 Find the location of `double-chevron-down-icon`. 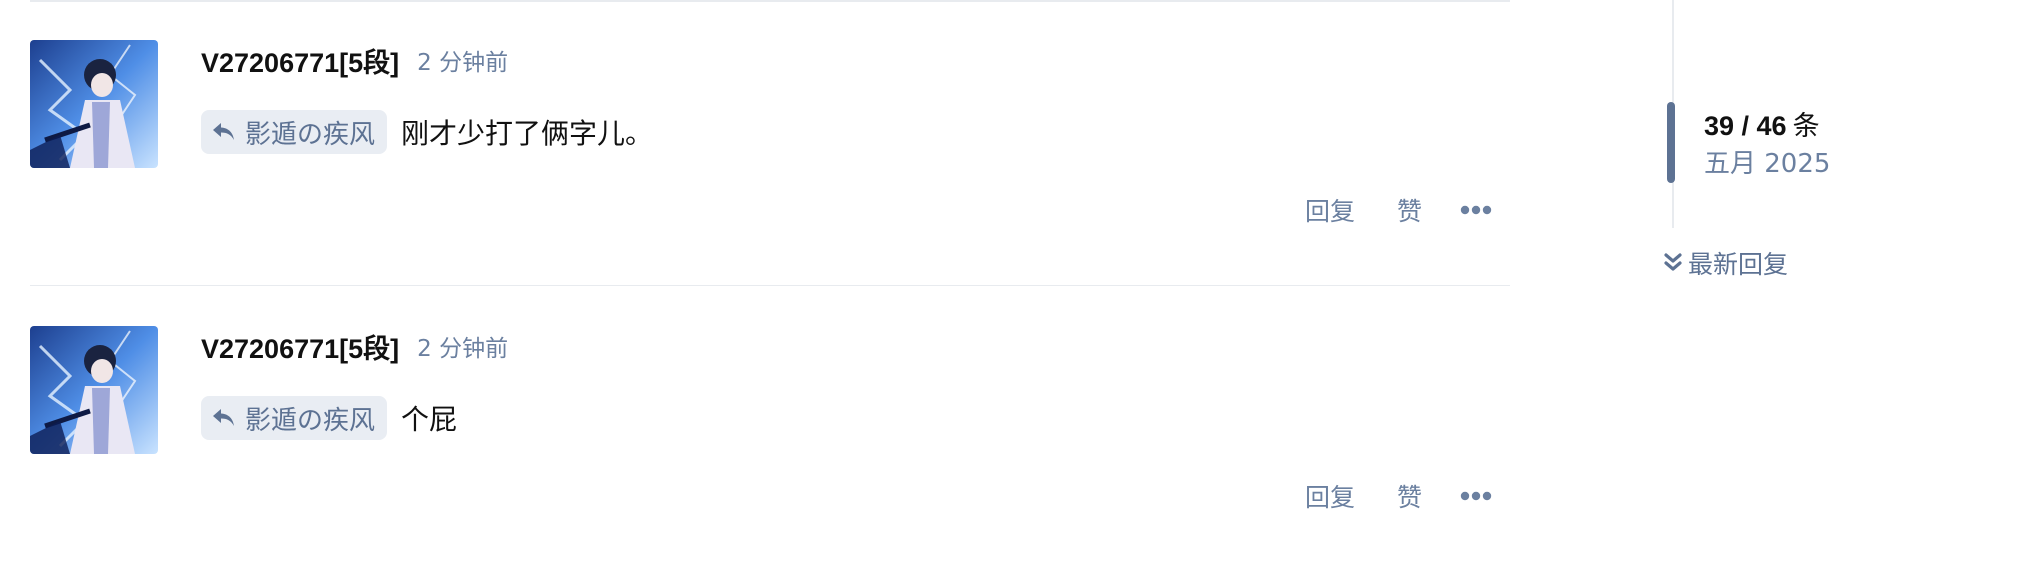

double-chevron-down-icon is located at coordinates (1673, 263).